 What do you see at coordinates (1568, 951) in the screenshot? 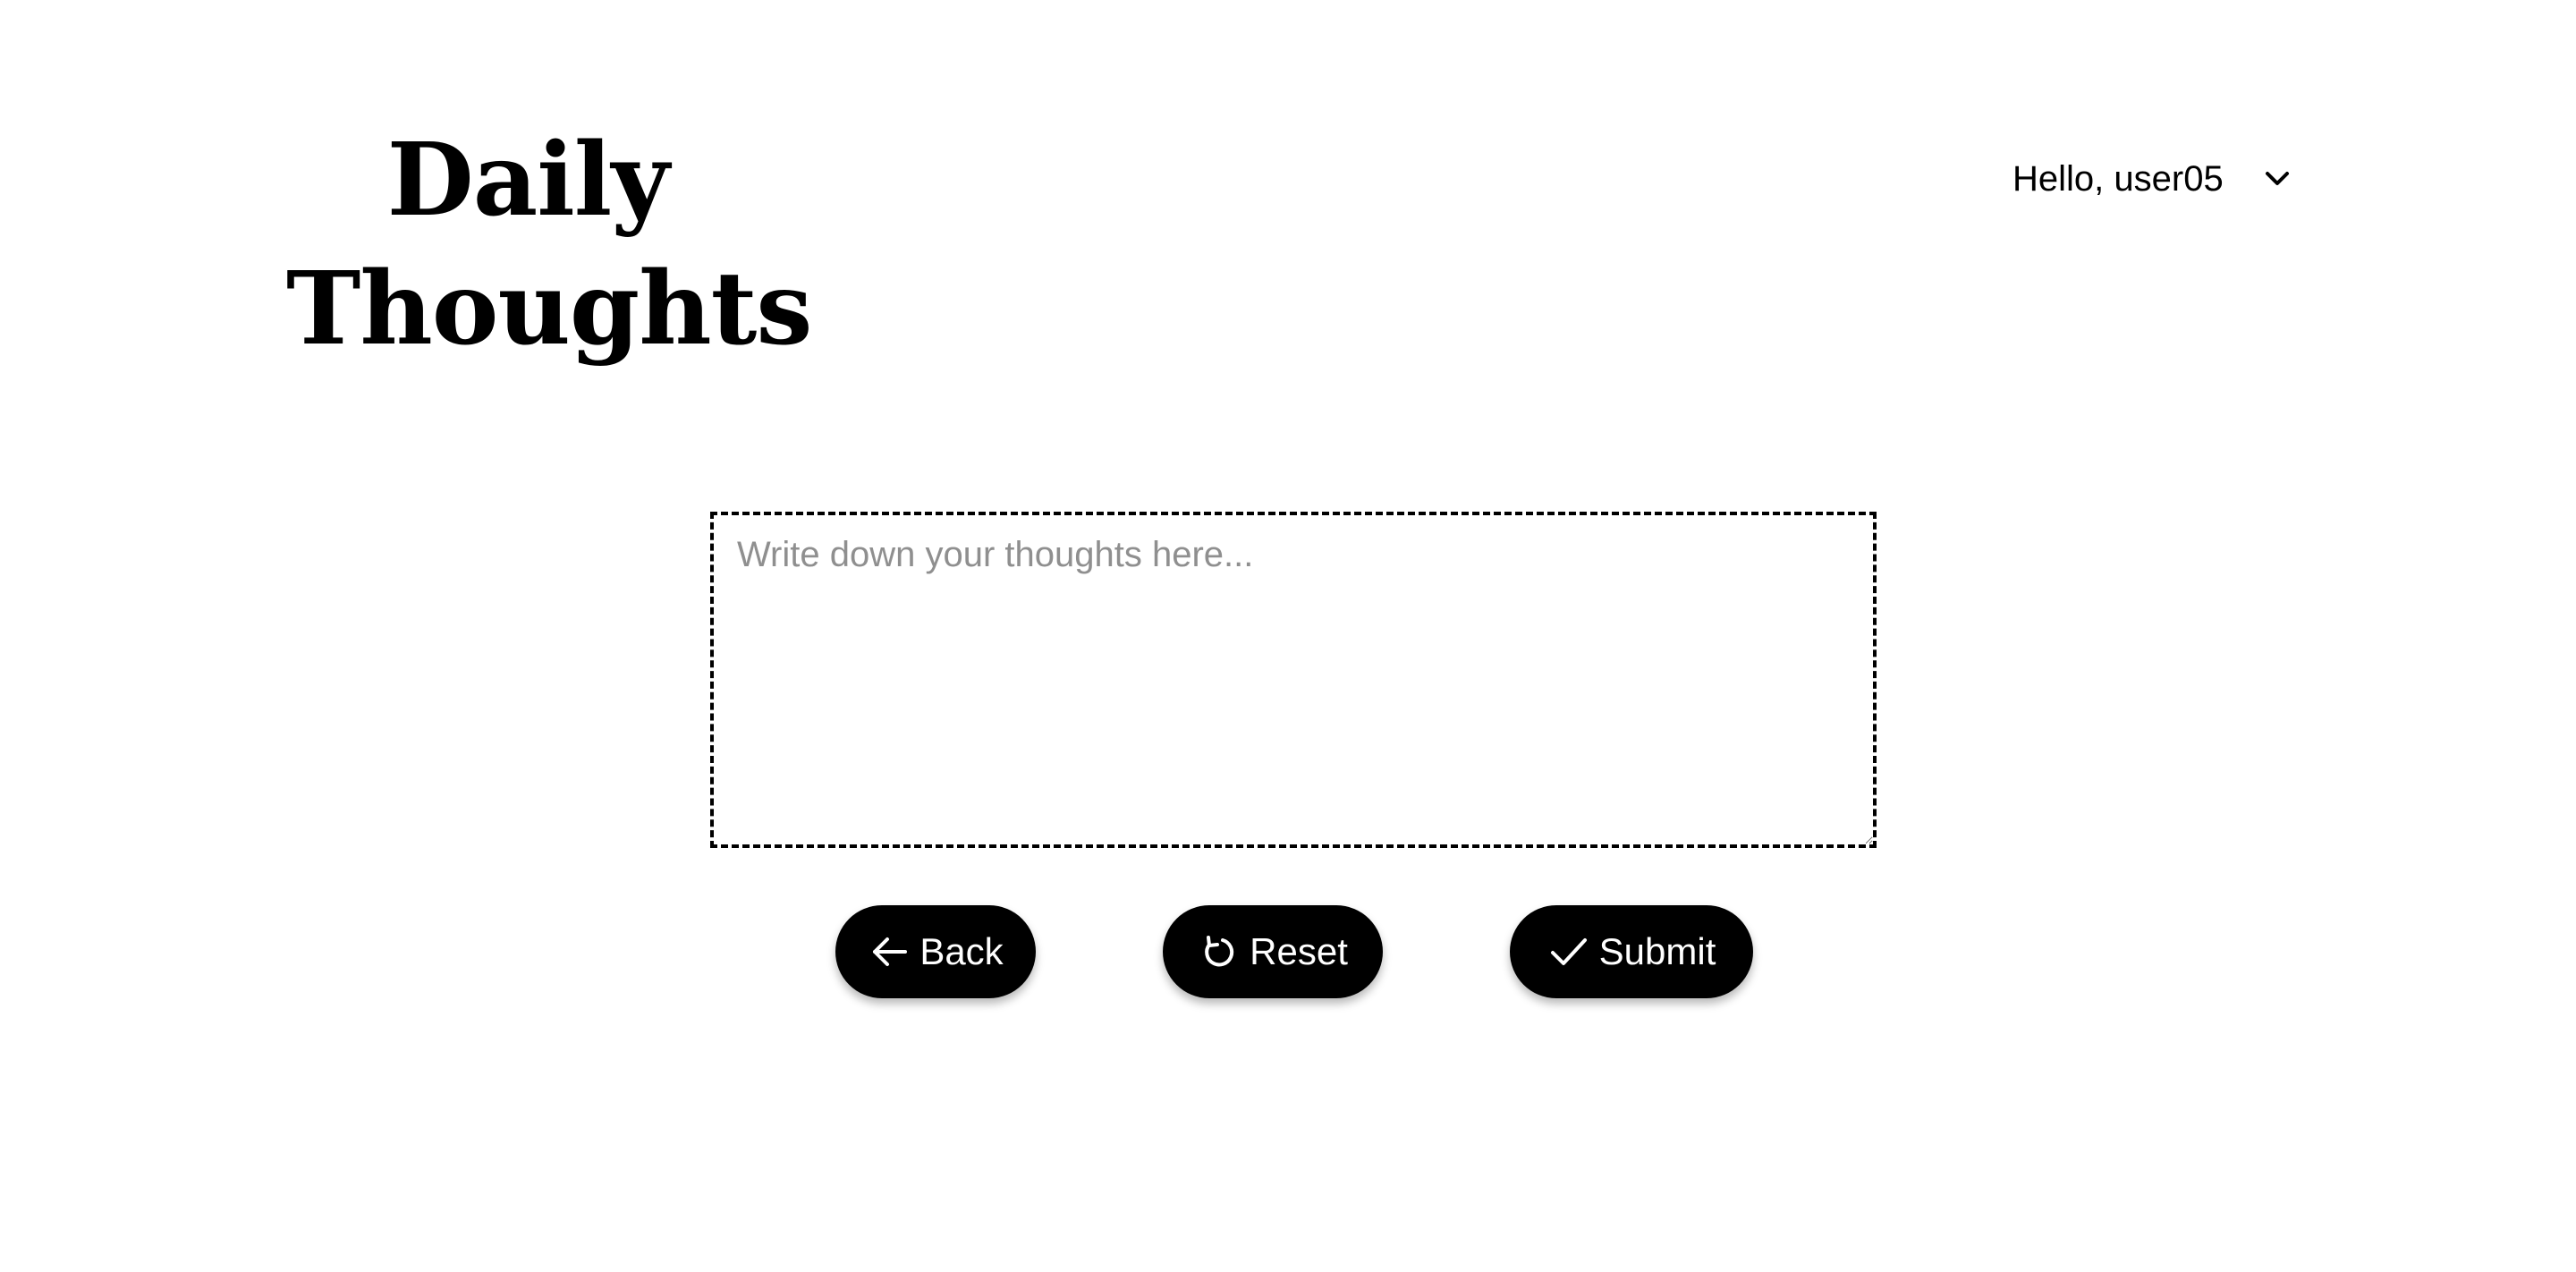
I see `check-icon` at bounding box center [1568, 951].